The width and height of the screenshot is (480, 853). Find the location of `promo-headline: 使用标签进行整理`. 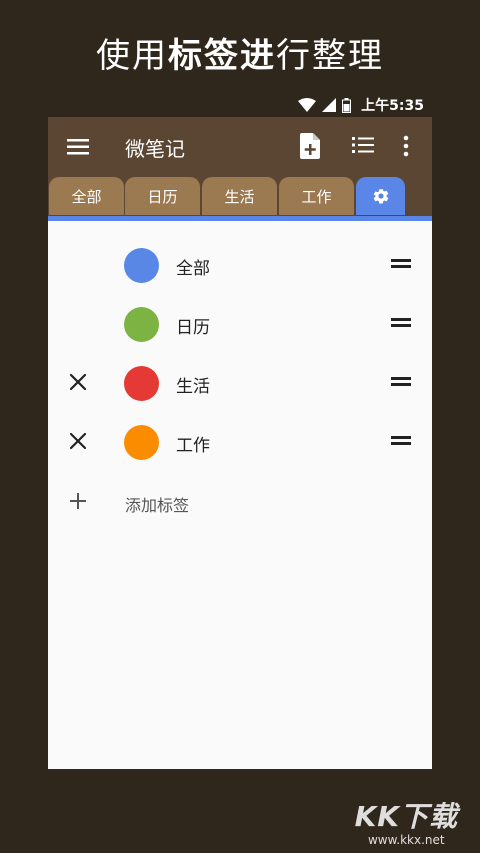

promo-headline: 使用标签进行整理 is located at coordinates (240, 52).